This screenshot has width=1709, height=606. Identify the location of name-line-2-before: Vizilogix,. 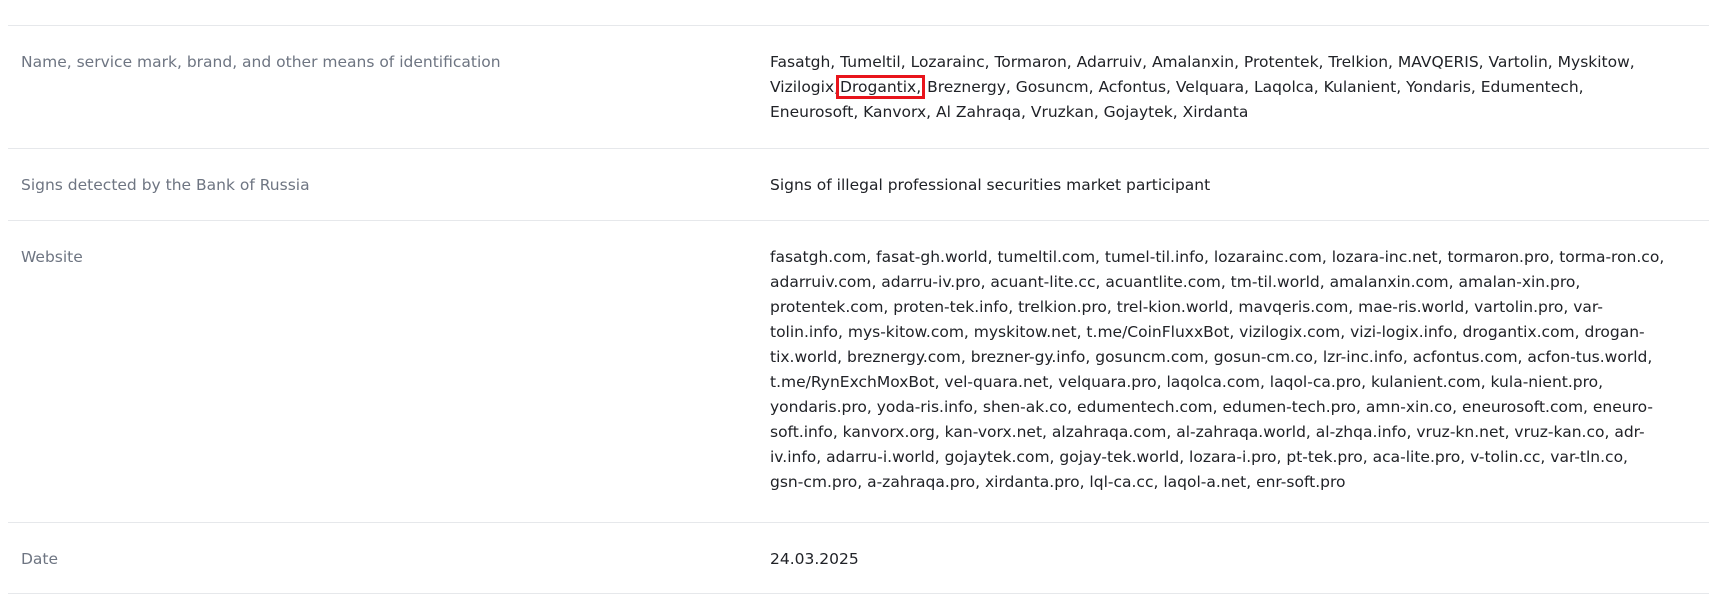
(805, 87).